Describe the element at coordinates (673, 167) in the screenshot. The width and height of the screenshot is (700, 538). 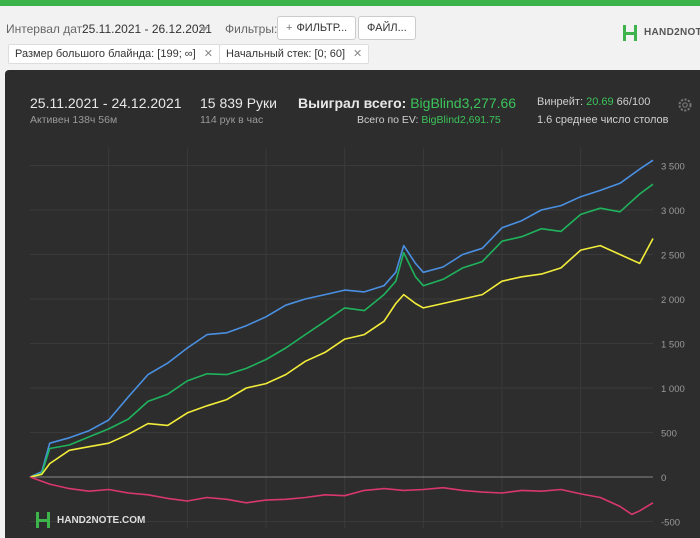
I see `y-tick-label: 3 500` at that location.